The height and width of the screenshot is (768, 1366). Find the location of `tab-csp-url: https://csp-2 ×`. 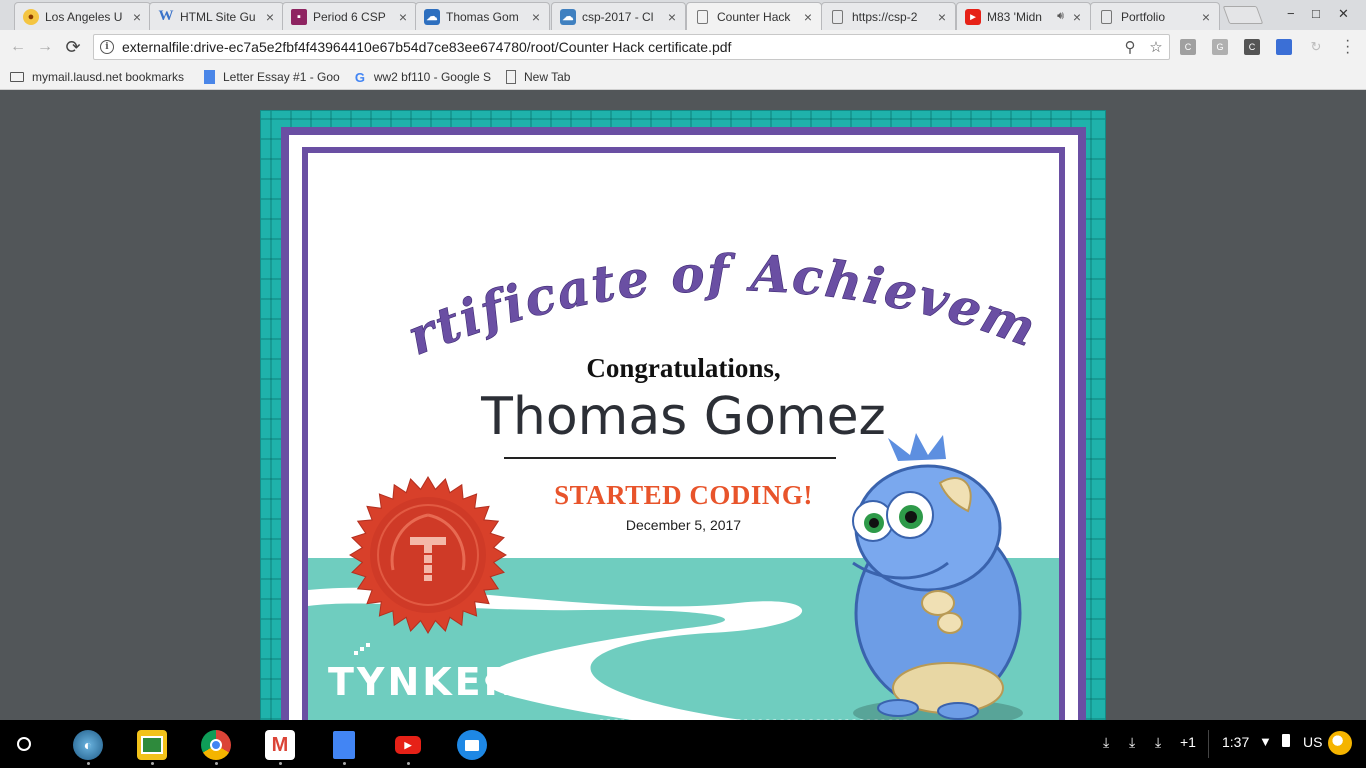

tab-csp-url: https://csp-2 × is located at coordinates (888, 16).